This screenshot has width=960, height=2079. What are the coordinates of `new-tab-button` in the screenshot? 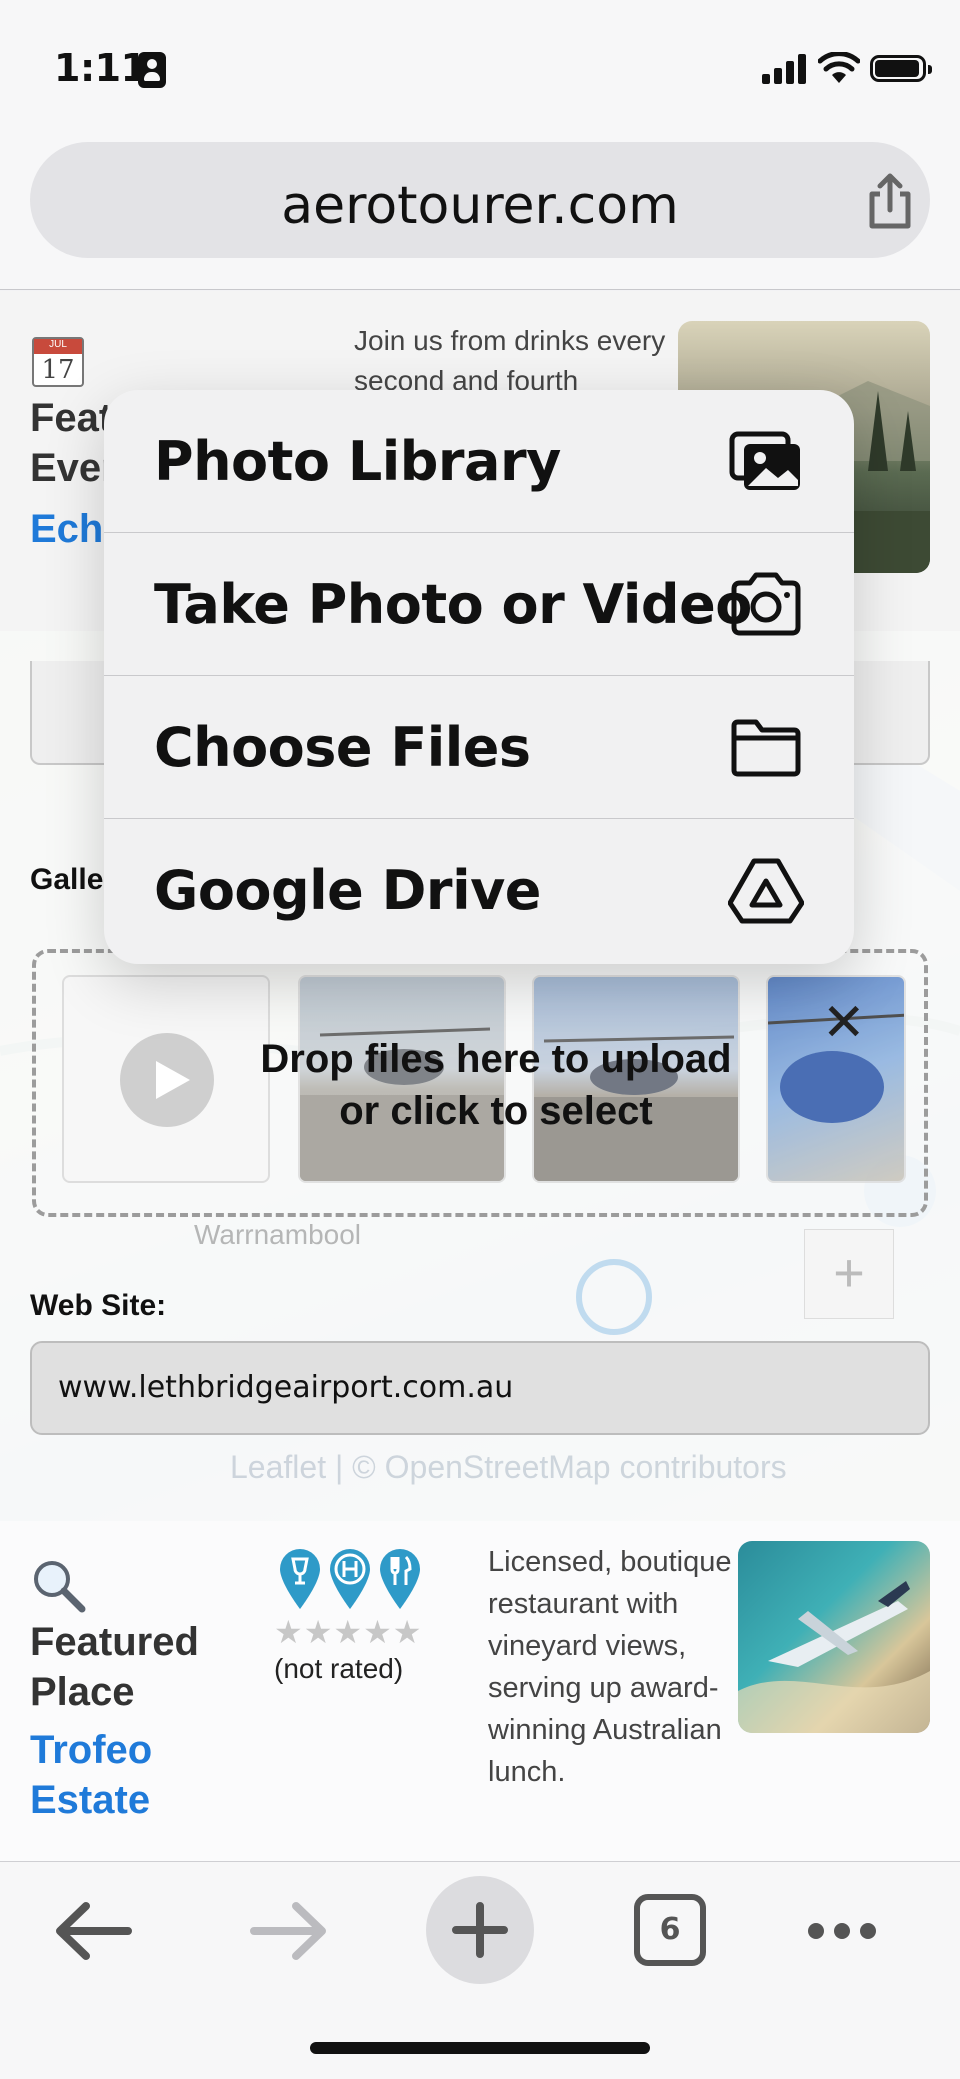 It's located at (480, 1930).